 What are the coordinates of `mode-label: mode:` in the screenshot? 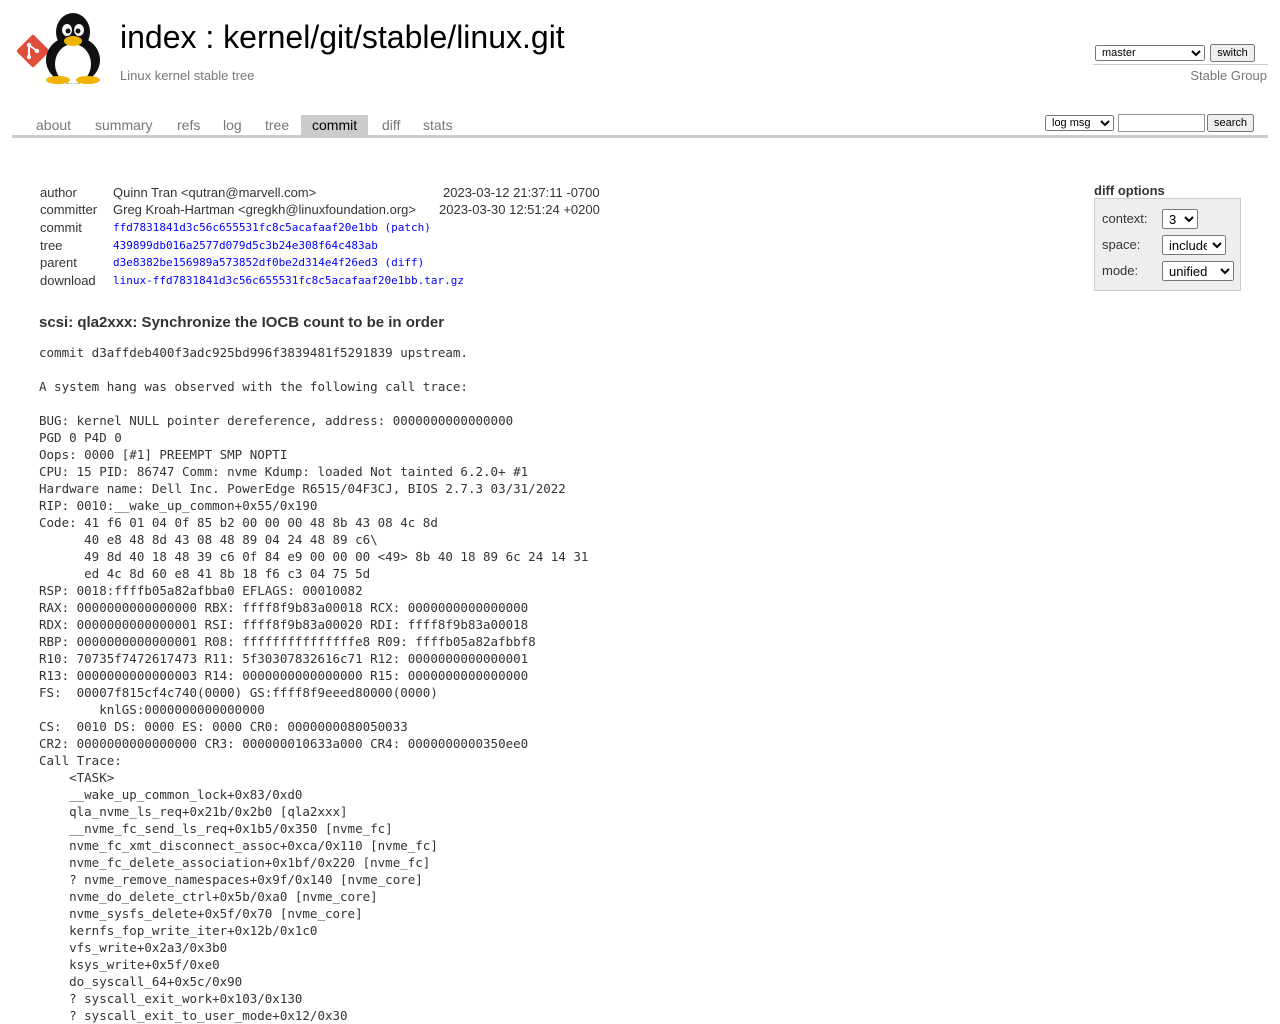 It's located at (1120, 270).